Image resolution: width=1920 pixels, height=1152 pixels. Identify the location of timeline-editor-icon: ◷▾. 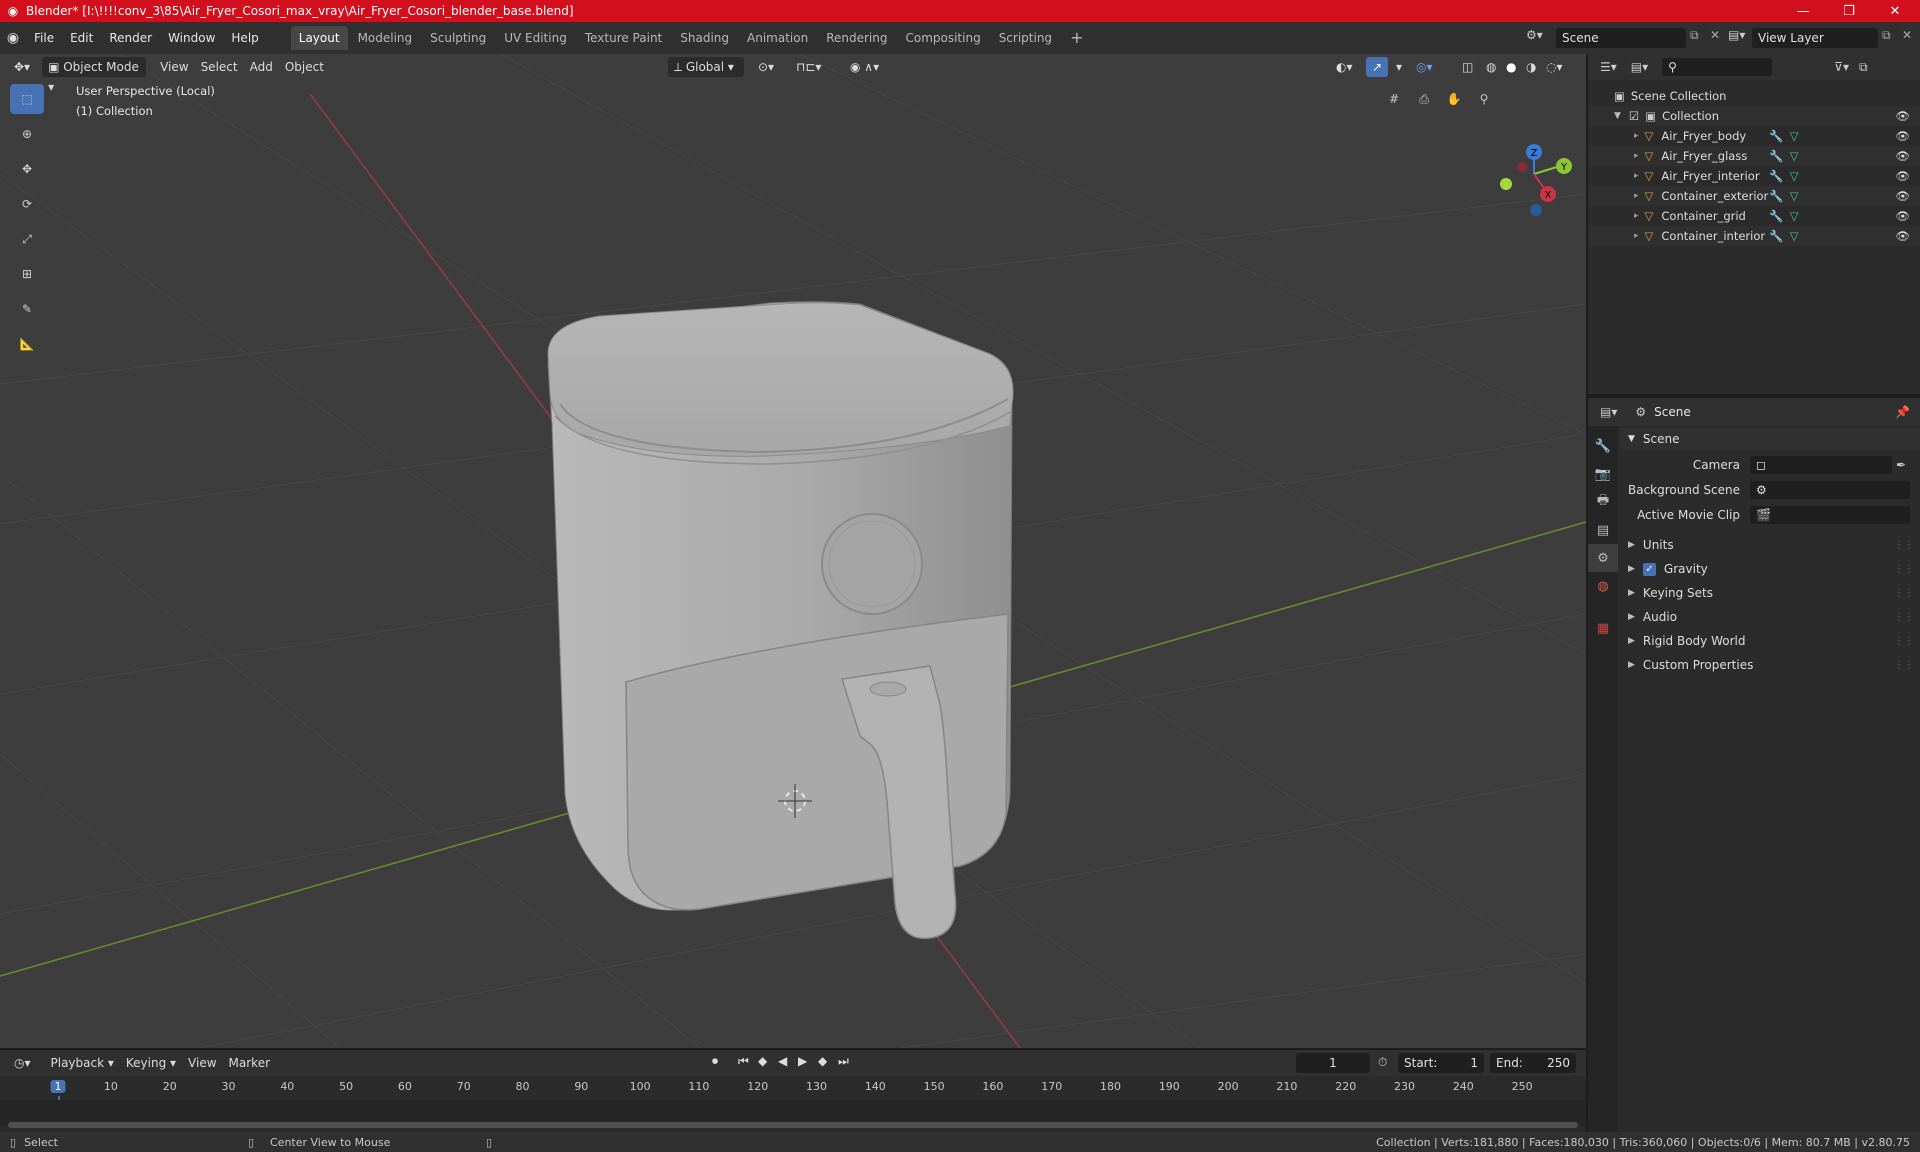
(22, 1063).